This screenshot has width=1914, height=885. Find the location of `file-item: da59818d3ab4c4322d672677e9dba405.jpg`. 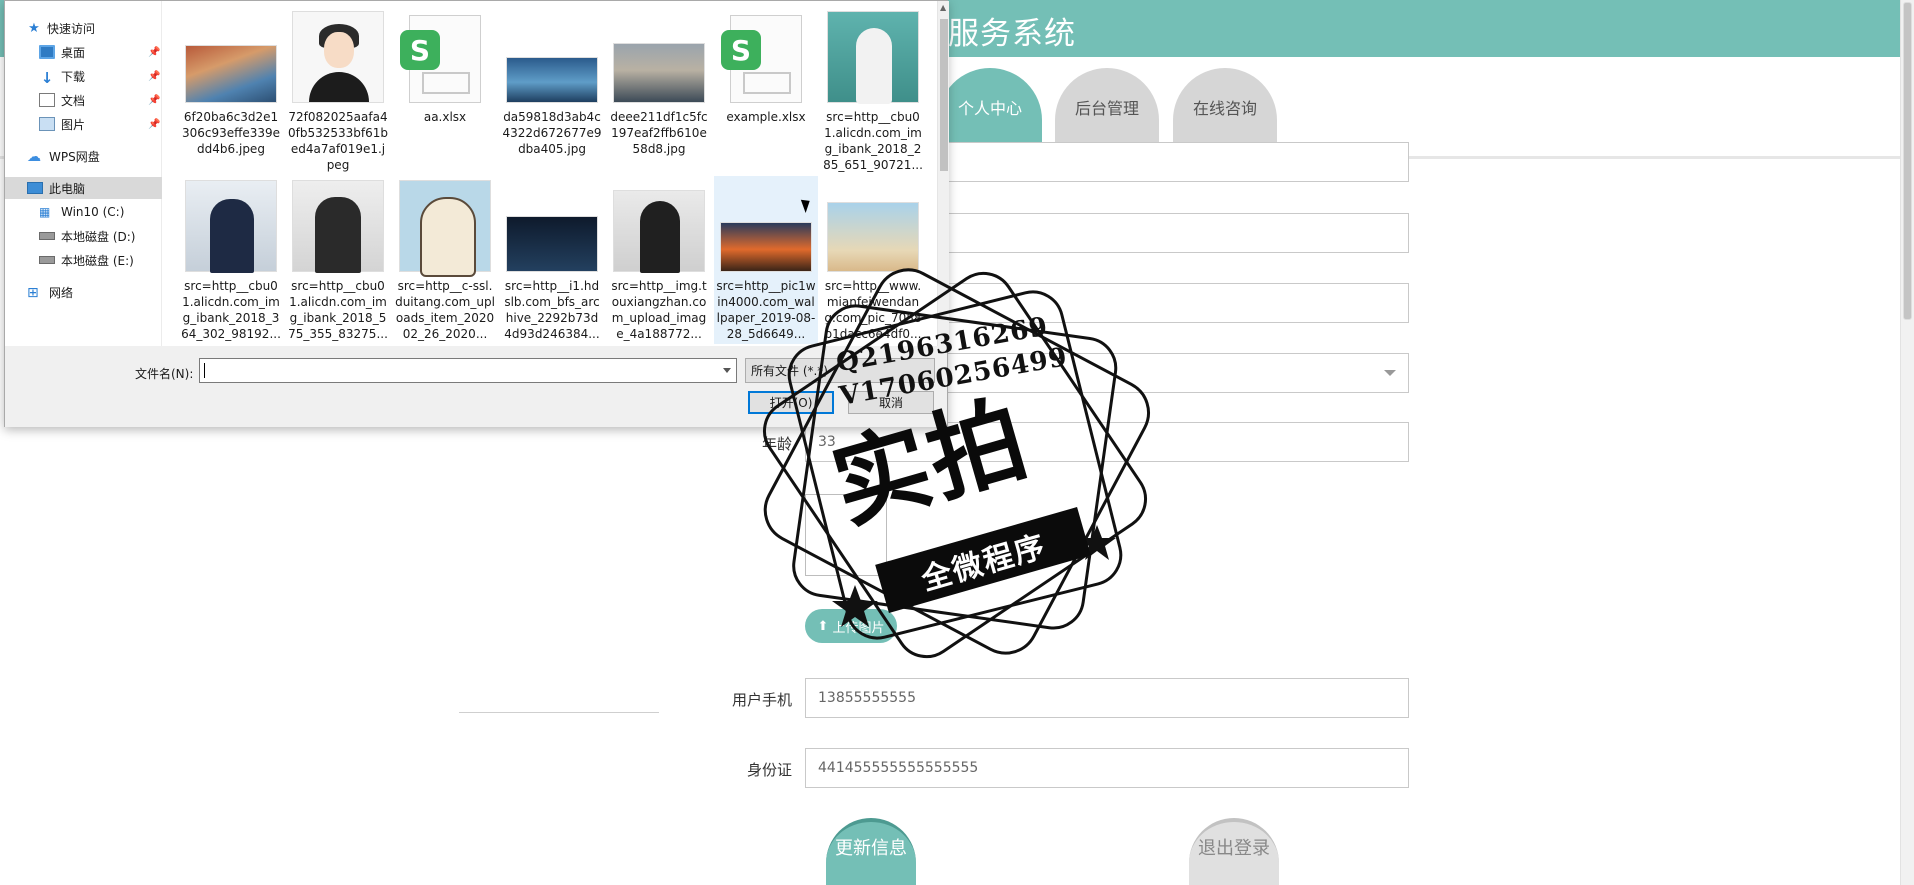

file-item: da59818d3ab4c4322d672677e9dba405.jpg is located at coordinates (552, 91).